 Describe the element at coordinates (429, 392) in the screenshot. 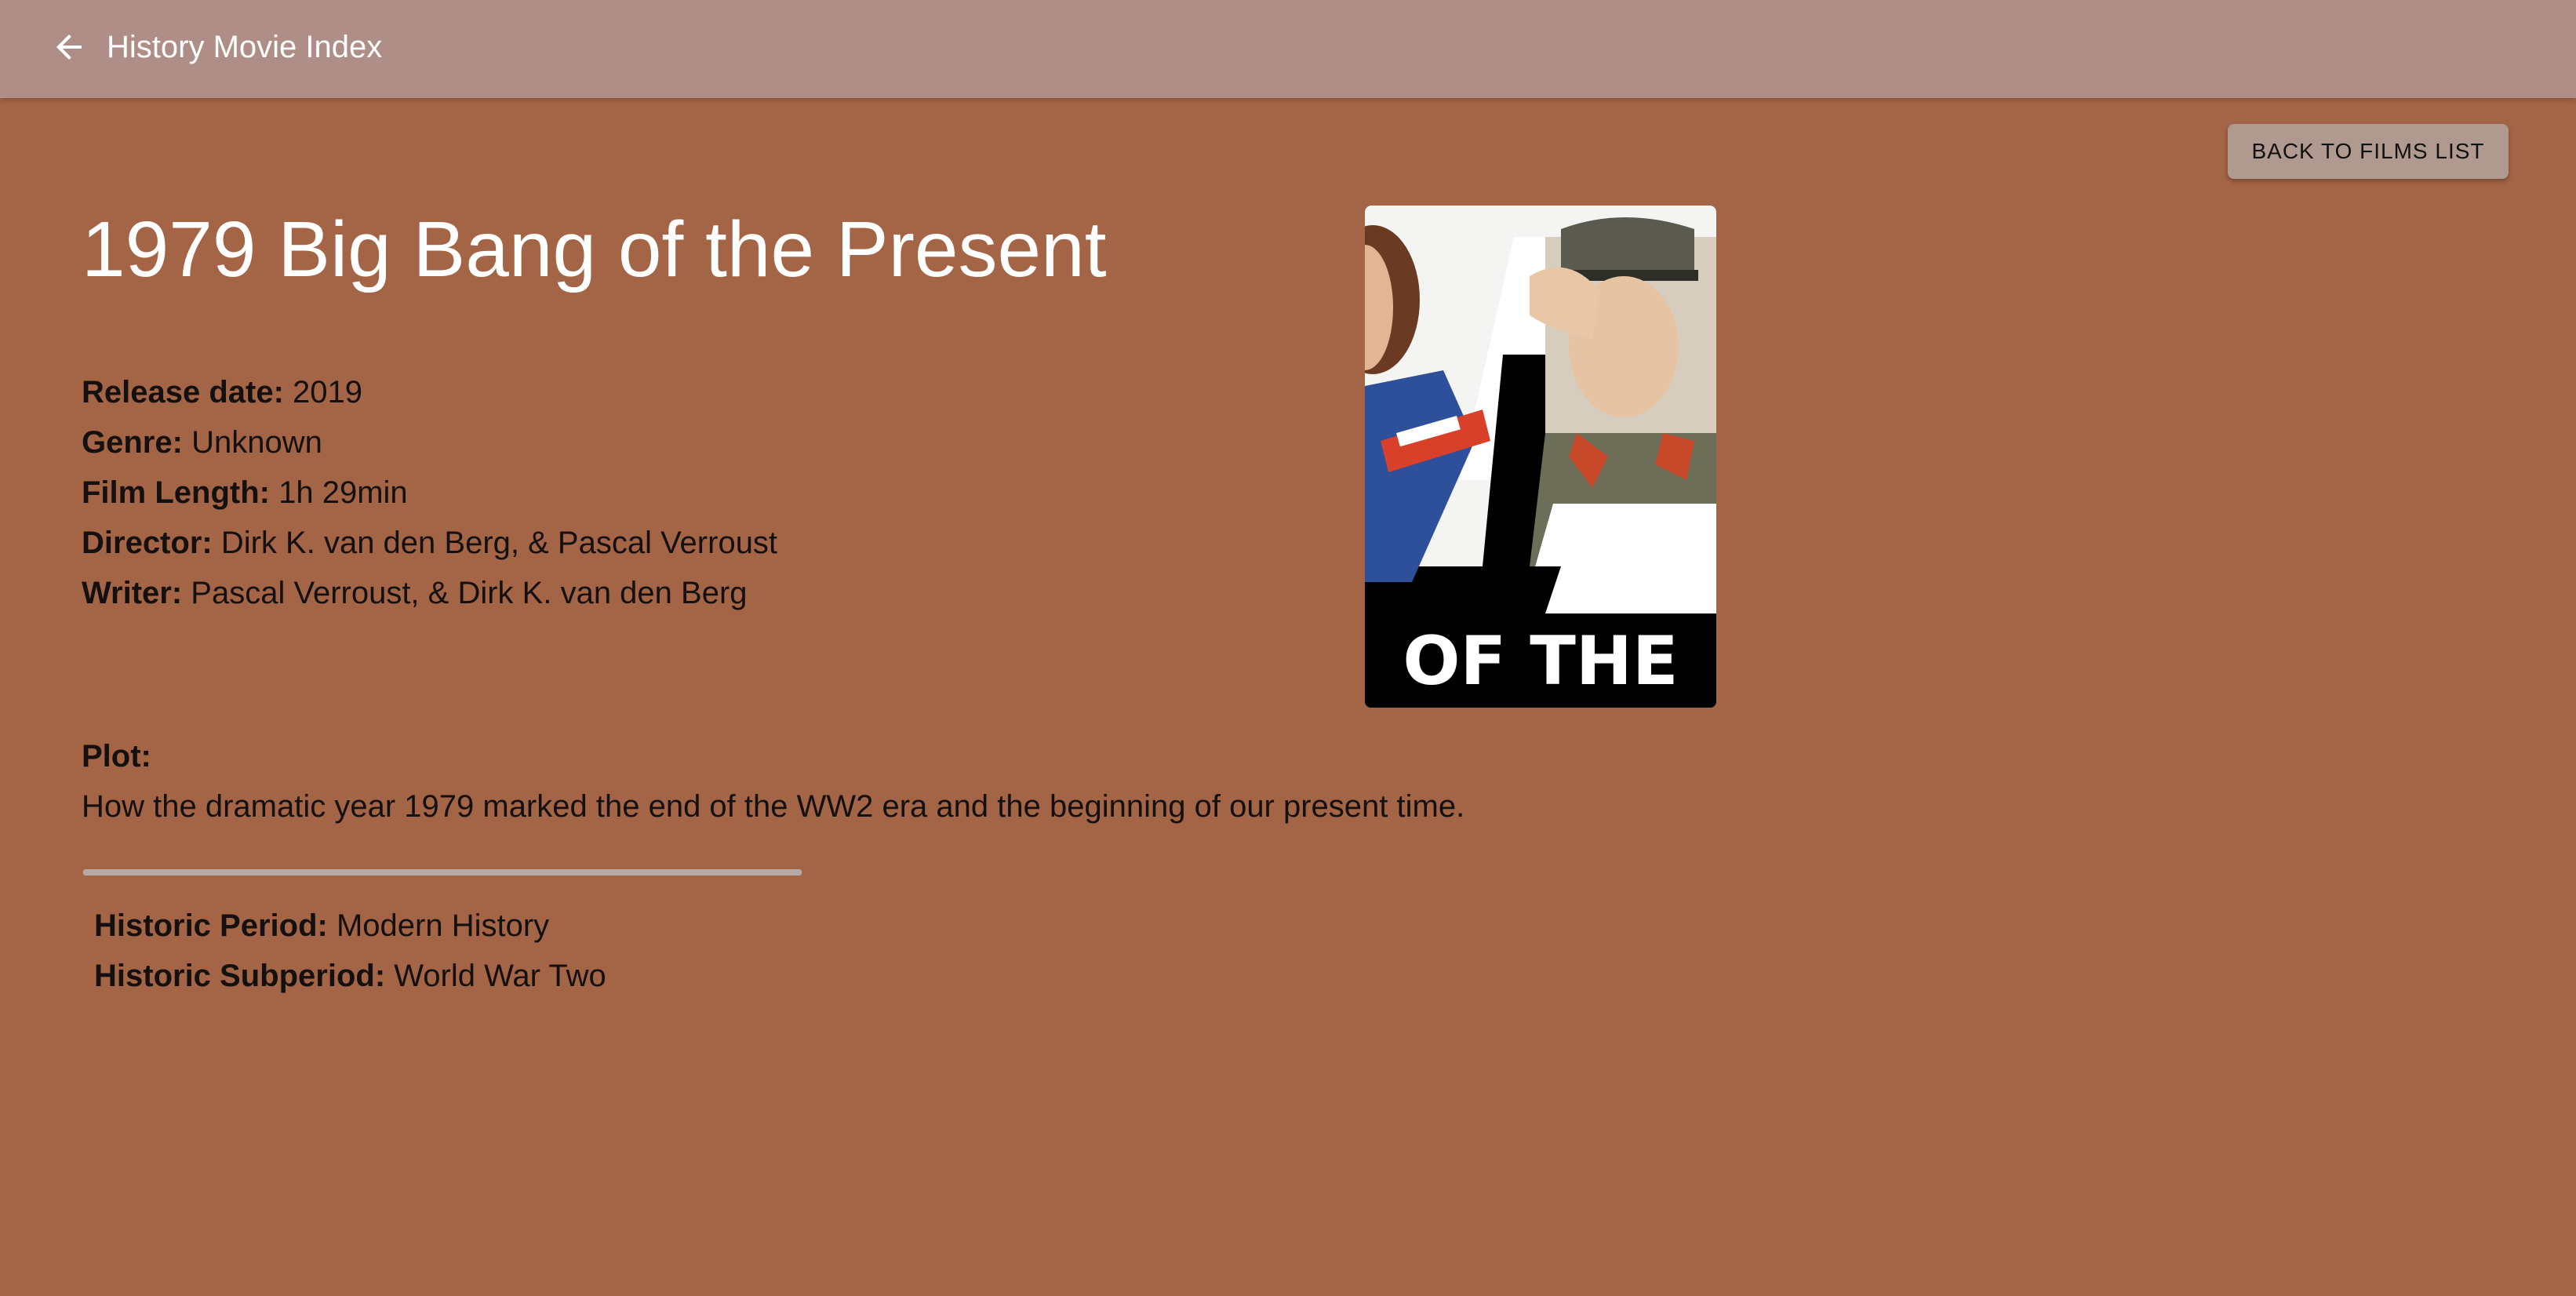

I see `release-date-row: Release date: 2019` at that location.